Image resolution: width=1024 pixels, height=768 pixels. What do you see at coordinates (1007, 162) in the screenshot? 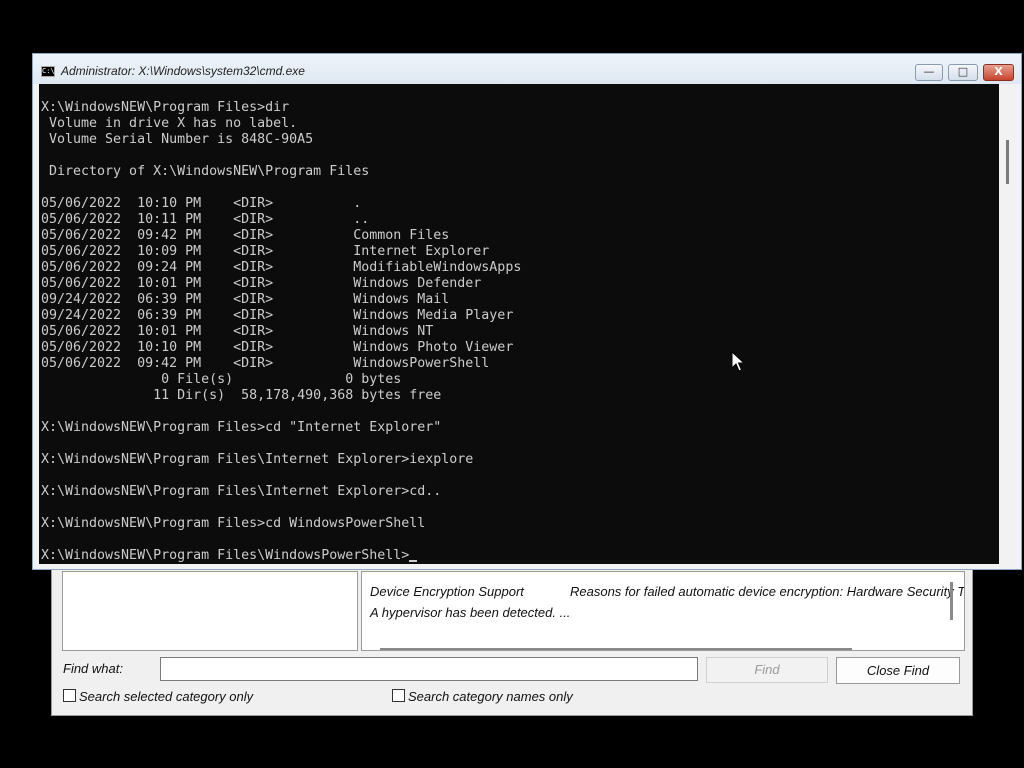
I see `scrollbar-thumb` at bounding box center [1007, 162].